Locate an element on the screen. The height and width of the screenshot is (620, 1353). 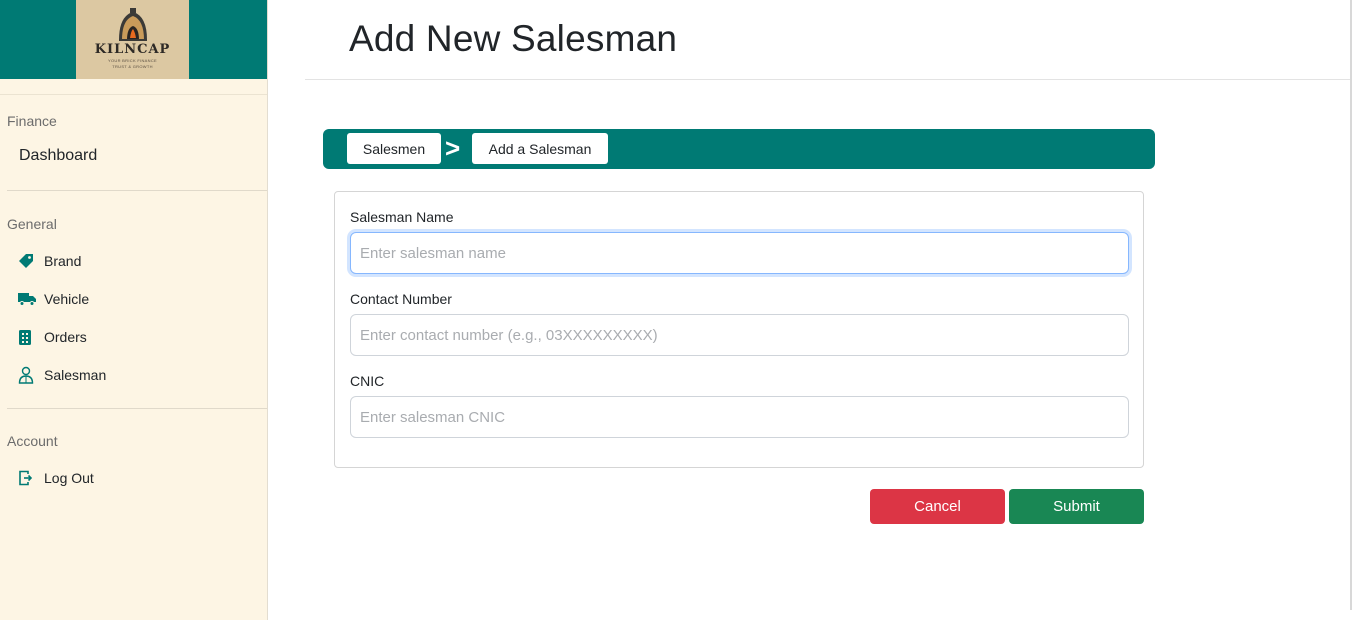
brand-name: KILNCAP is located at coordinates (132, 49).